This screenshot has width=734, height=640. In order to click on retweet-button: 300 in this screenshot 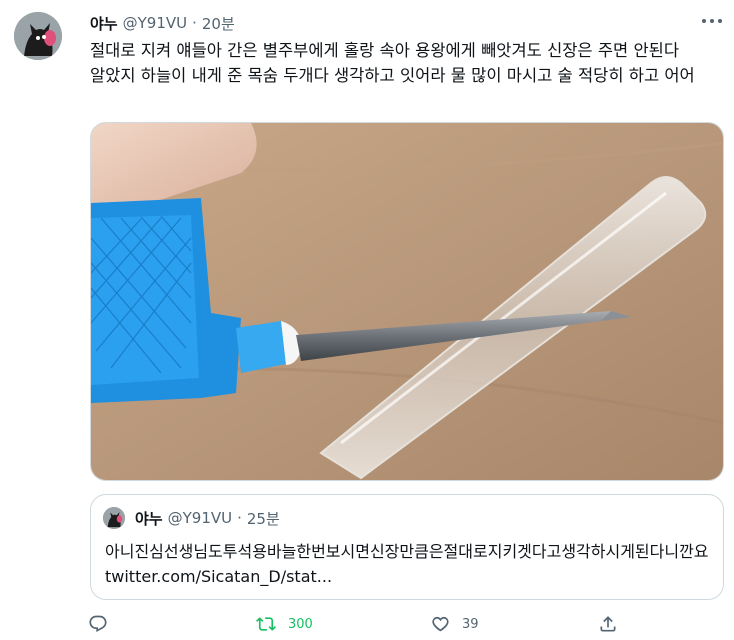, I will do `click(284, 624)`.